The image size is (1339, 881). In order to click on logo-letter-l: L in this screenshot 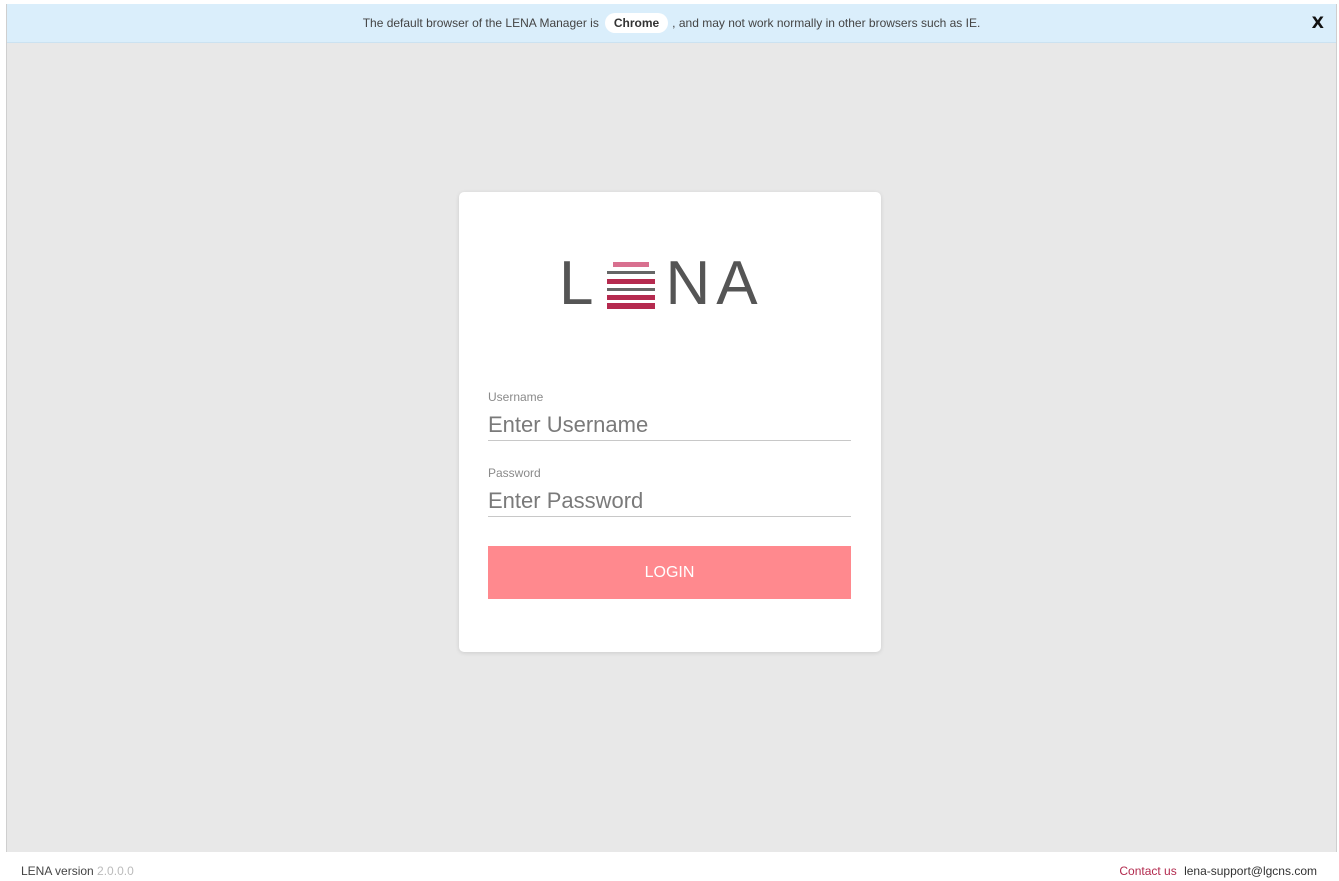, I will do `click(577, 283)`.